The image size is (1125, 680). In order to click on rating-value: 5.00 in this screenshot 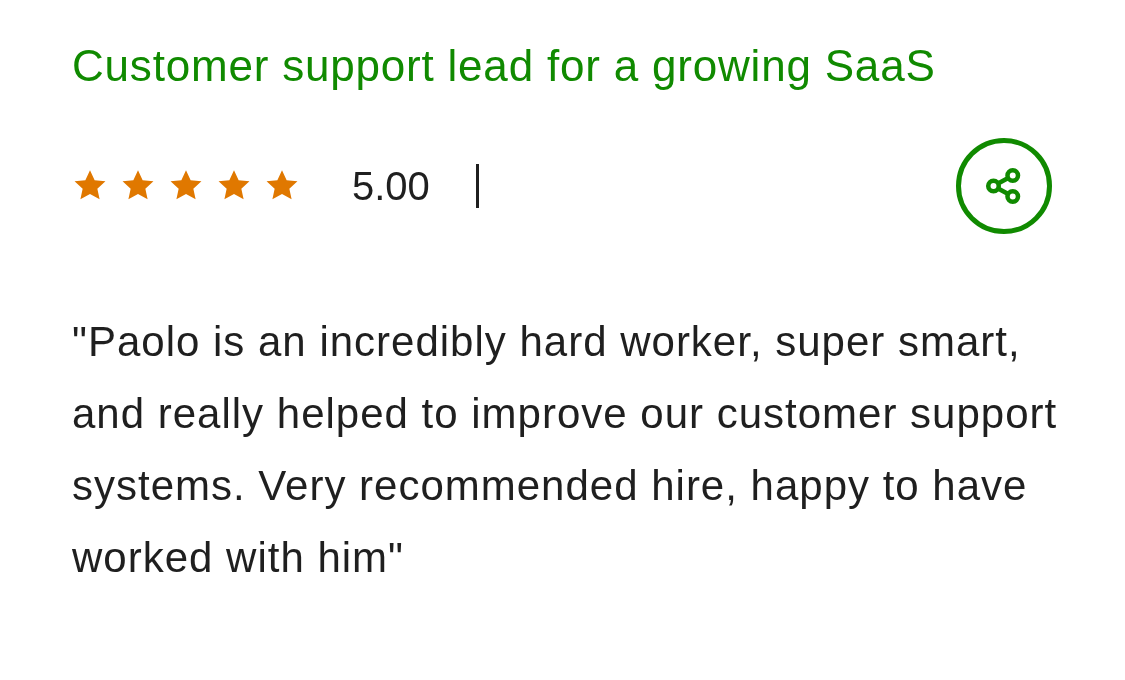, I will do `click(391, 186)`.